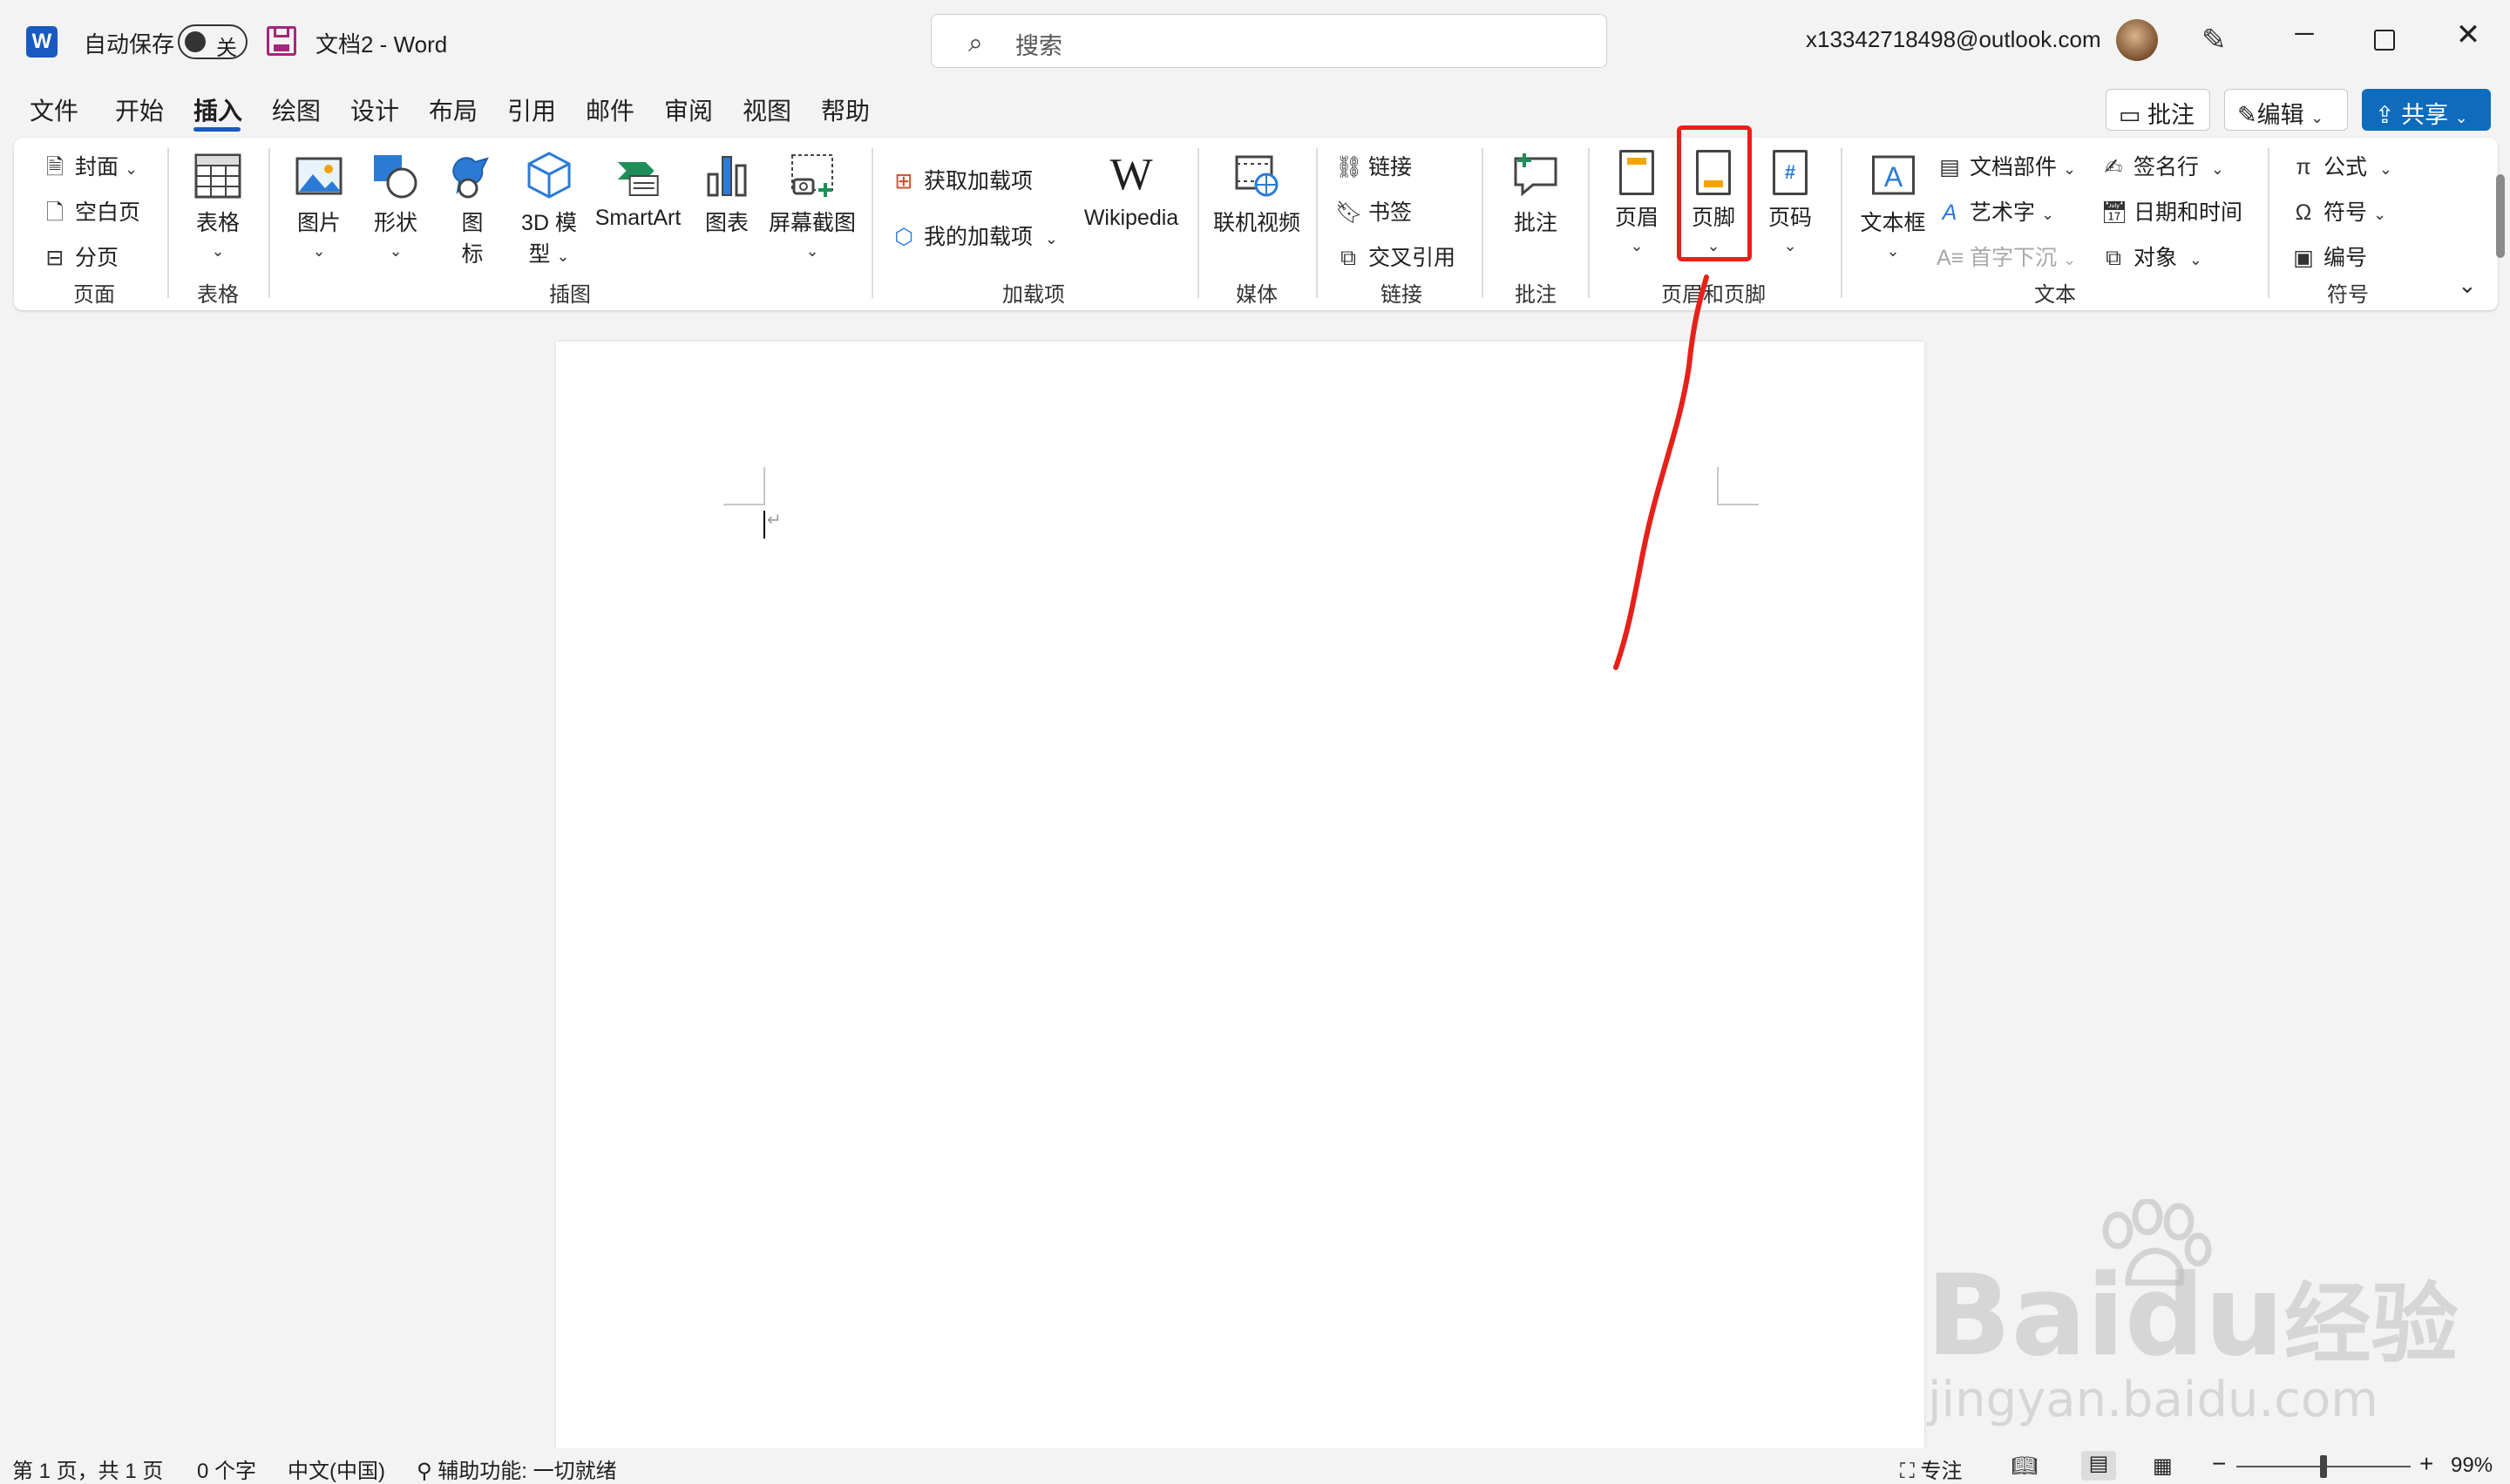 The image size is (2510, 1484). What do you see at coordinates (2384, 40) in the screenshot?
I see `restore-button` at bounding box center [2384, 40].